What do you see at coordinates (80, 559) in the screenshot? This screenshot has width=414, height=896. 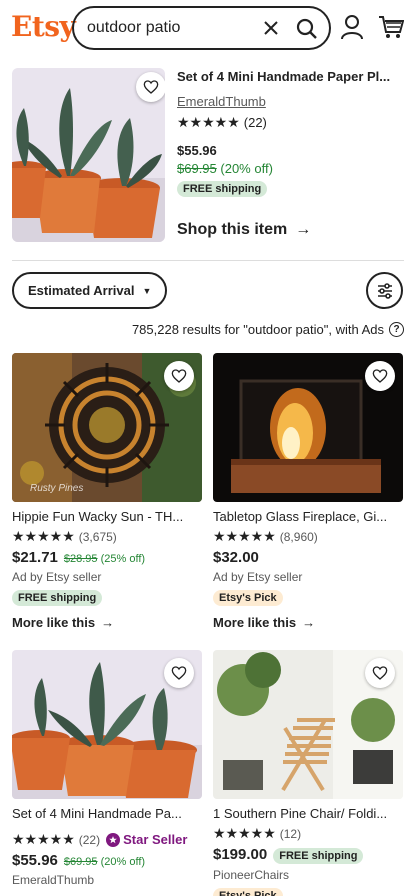 I see `strikethrough-price: $28.95` at bounding box center [80, 559].